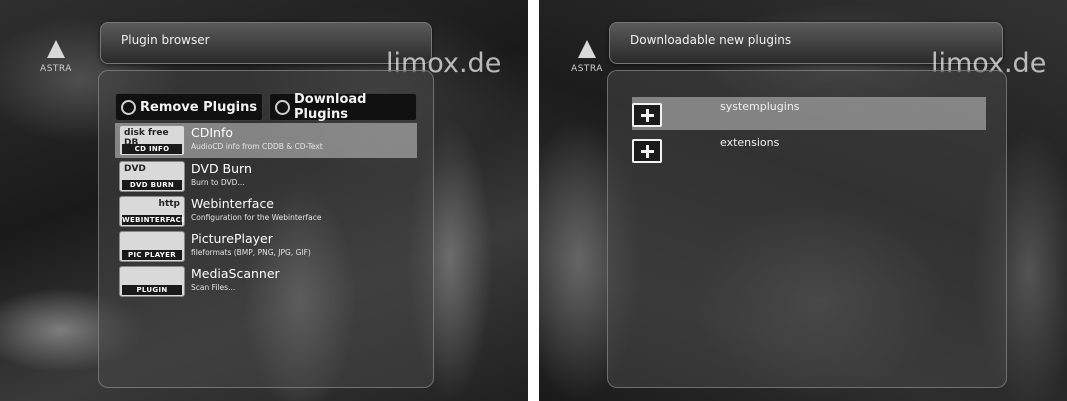  I want to click on pic-player-icon: PIC PLAYER, so click(152, 246).